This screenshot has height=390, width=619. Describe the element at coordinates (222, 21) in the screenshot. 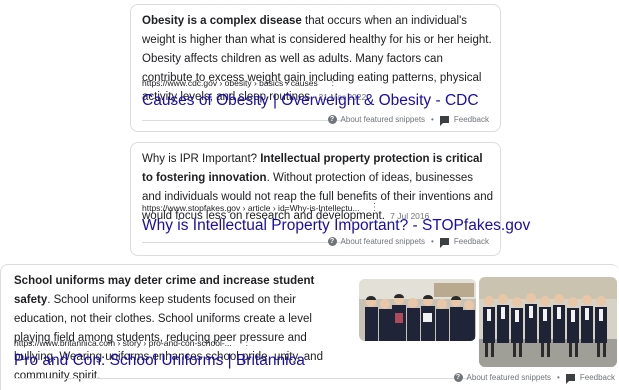

I see `snippet-bold-text: Obesity is a complex disease` at that location.